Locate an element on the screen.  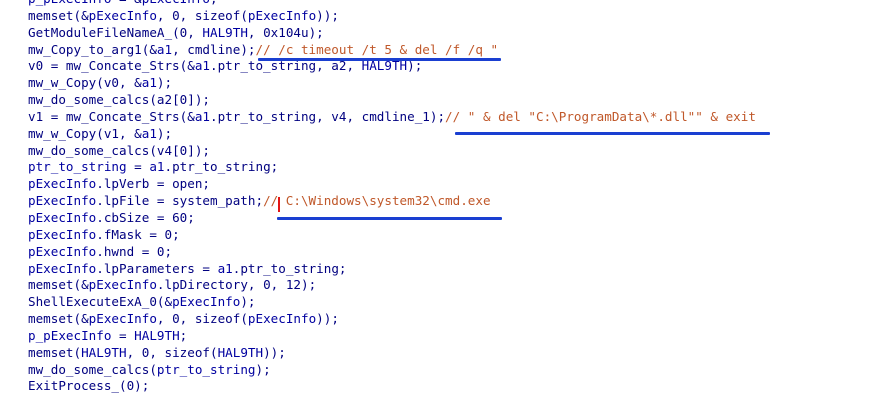
code-line: memset(&pExecInfo.lpDirectory, 0, 12); is located at coordinates (392, 285).